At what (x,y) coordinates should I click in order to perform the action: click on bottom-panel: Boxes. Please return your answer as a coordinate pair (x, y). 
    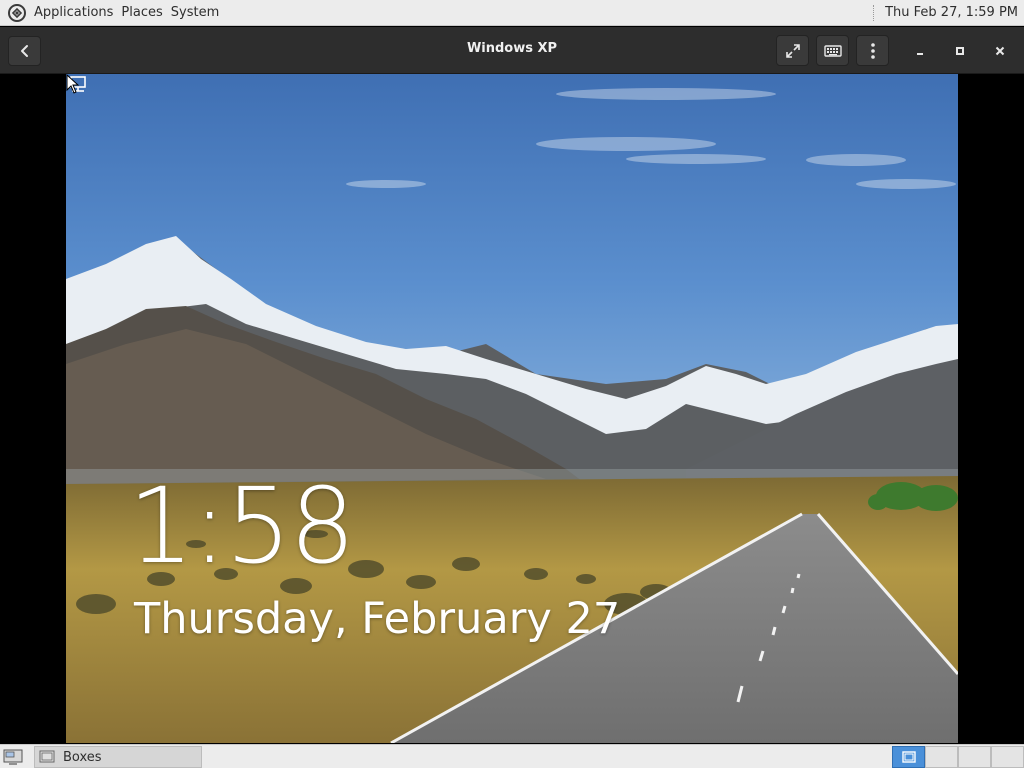
    Looking at the image, I should click on (512, 756).